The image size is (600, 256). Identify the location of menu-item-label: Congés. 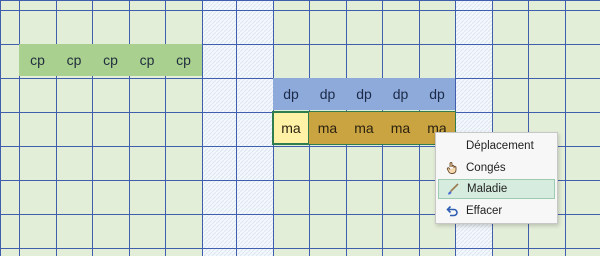
(486, 168).